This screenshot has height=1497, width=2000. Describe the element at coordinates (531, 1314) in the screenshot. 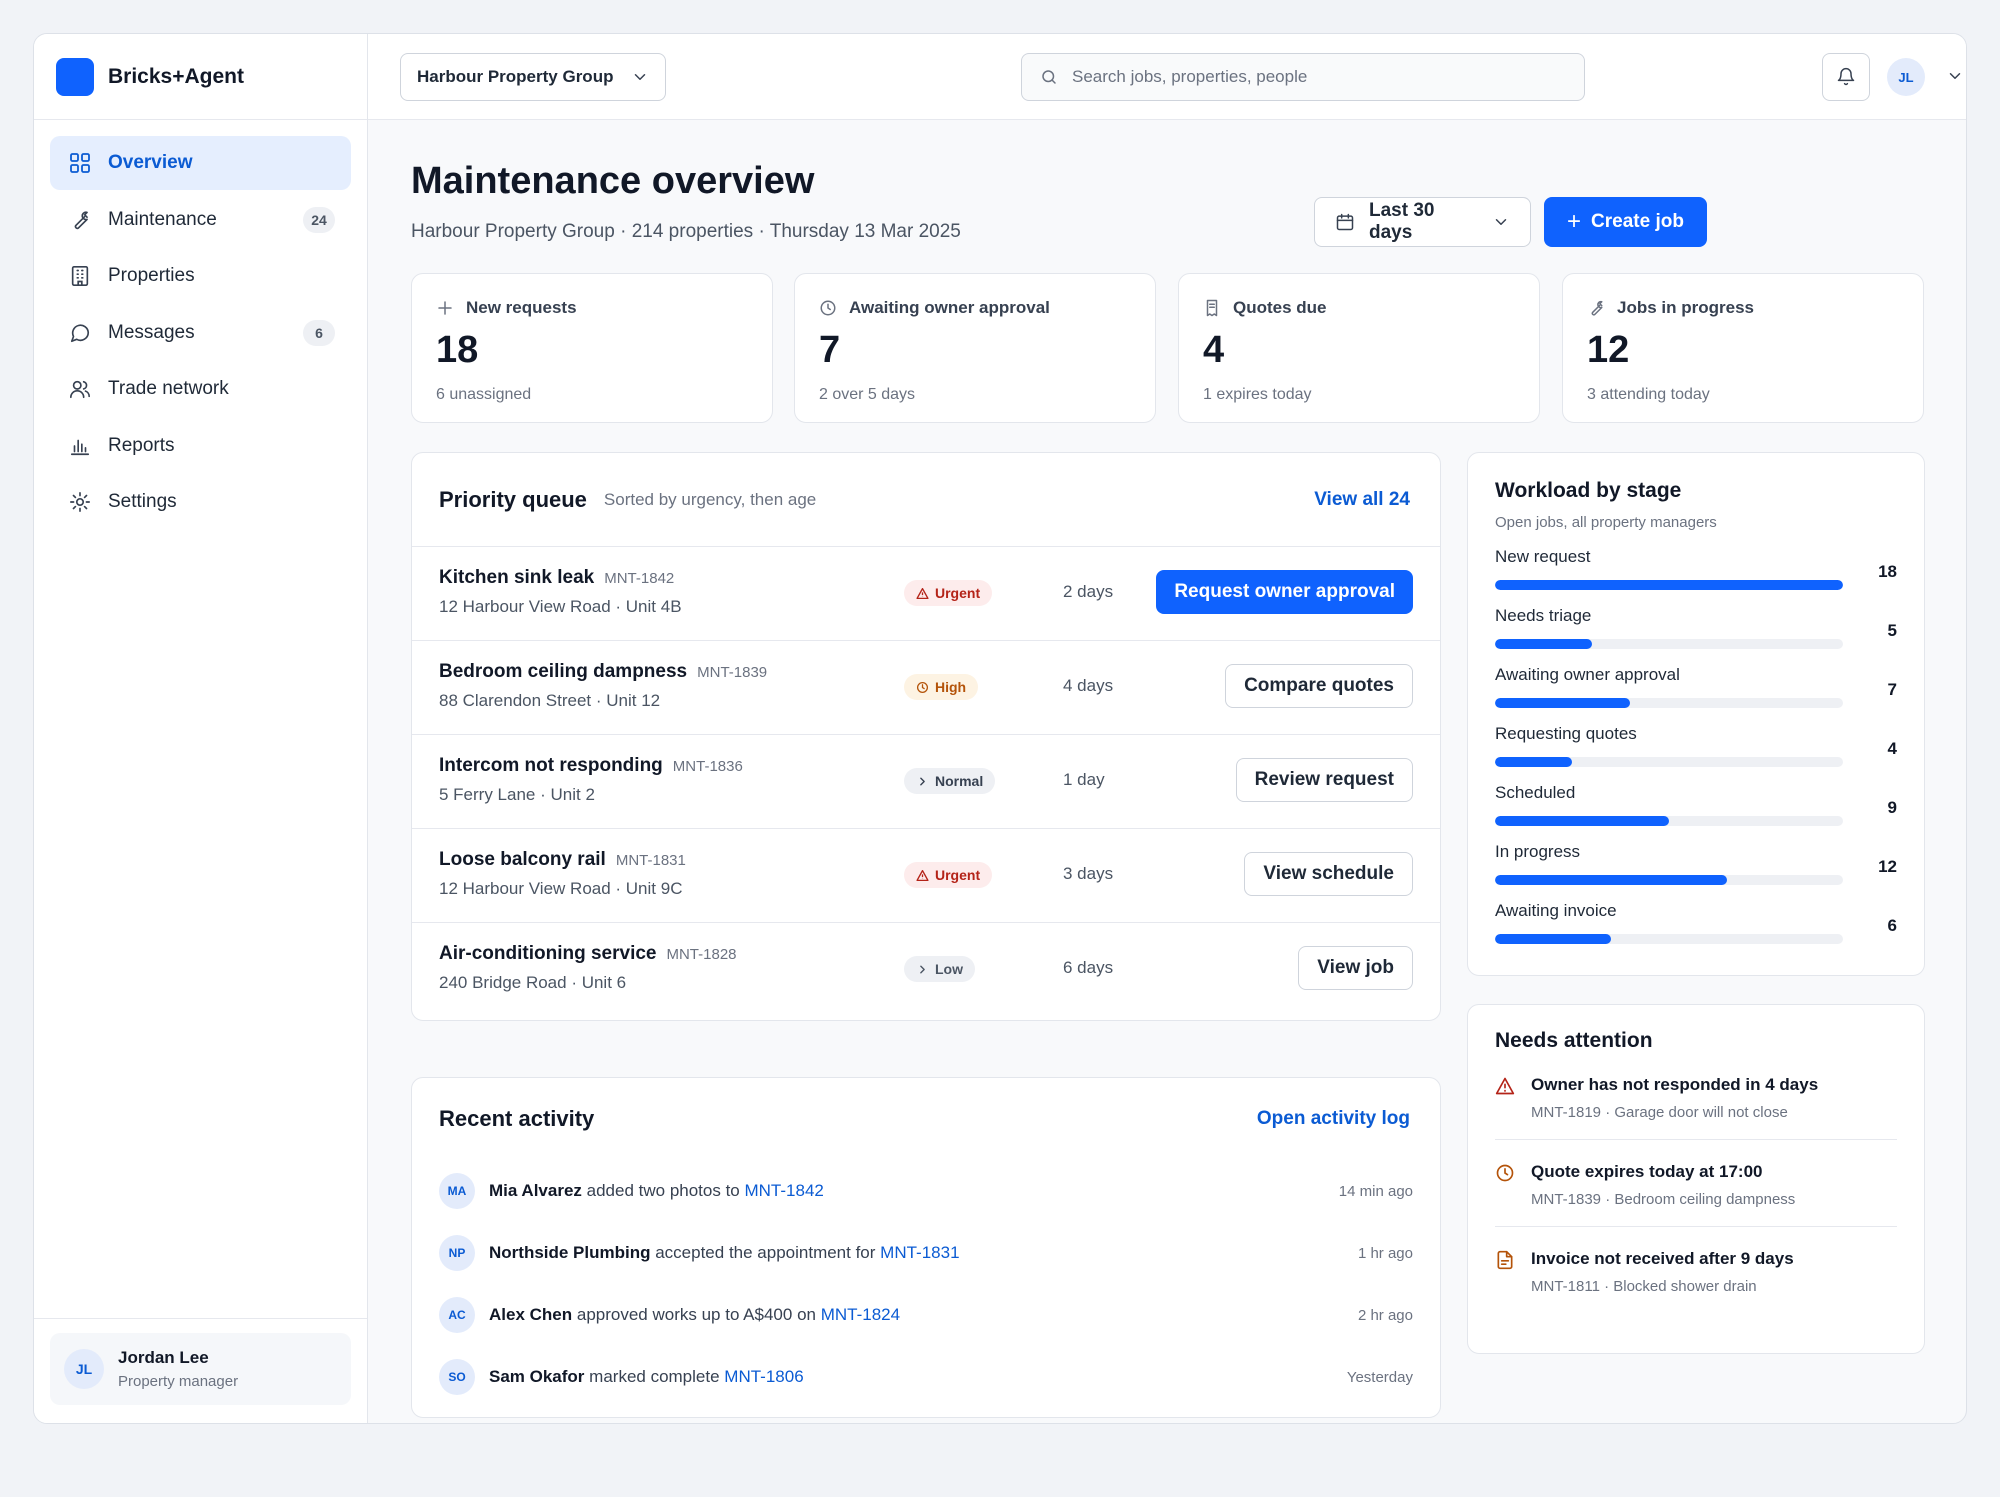

I see `activity-actor: Alex Chen` at that location.